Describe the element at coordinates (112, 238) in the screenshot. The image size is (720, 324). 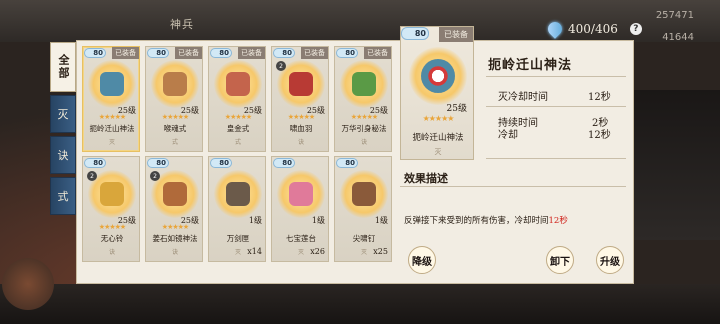
I see `card-name: 无心铃` at that location.